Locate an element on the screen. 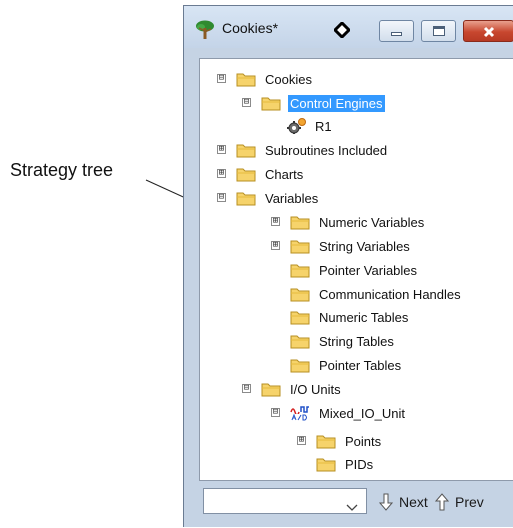 The image size is (513, 528). maximize-icon is located at coordinates (439, 31).